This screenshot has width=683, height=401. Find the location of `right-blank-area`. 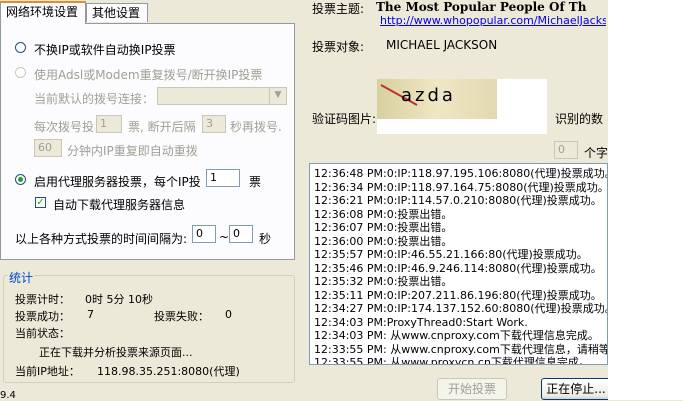

right-blank-area is located at coordinates (645, 200).